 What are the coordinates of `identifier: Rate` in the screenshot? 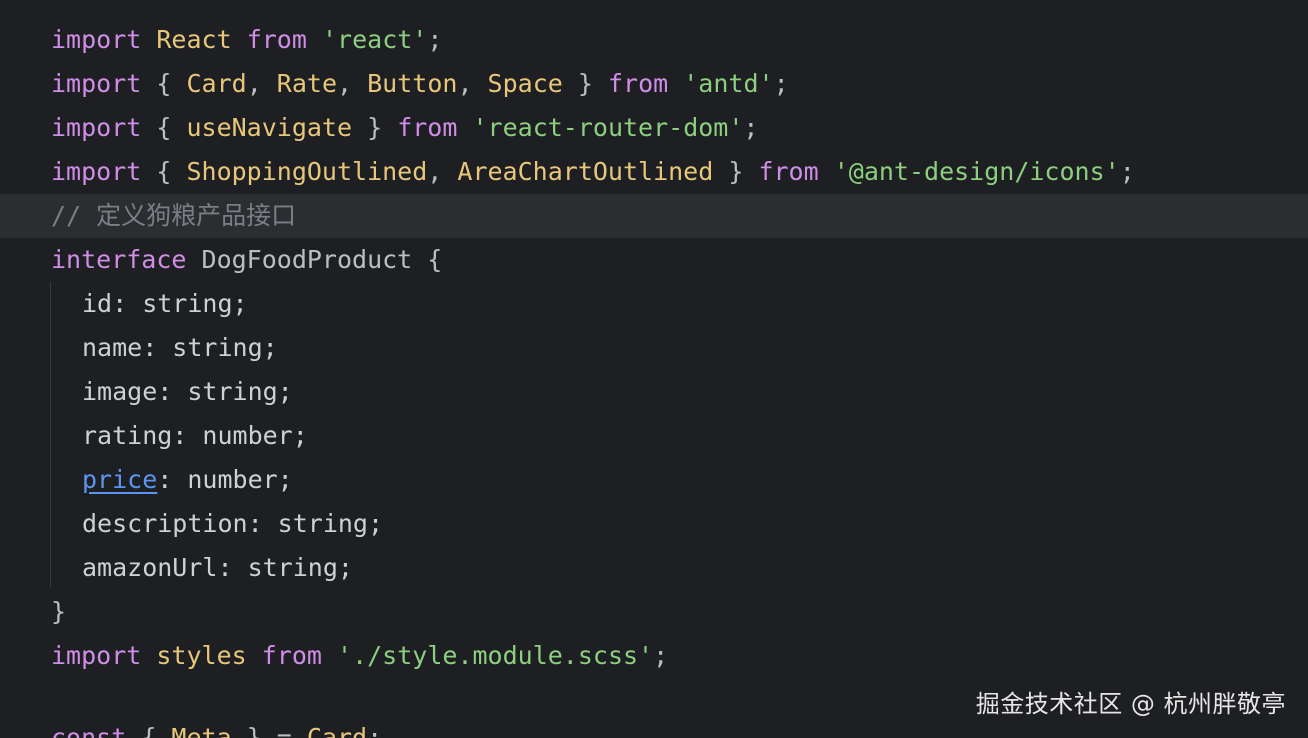 It's located at (307, 83).